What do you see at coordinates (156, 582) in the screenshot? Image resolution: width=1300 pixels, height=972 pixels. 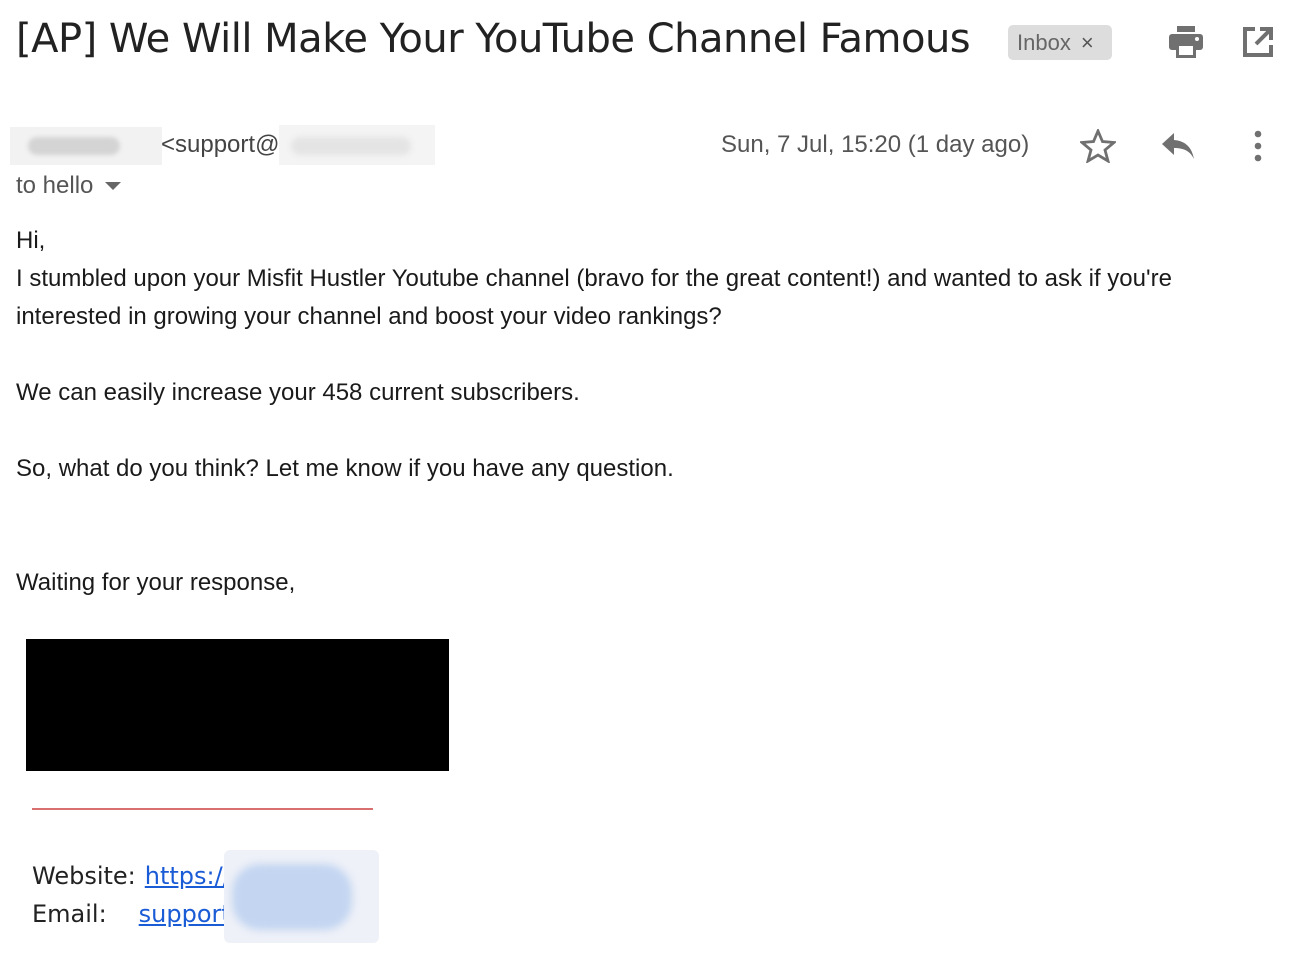 I see `closing-line: Waiting for your response,` at bounding box center [156, 582].